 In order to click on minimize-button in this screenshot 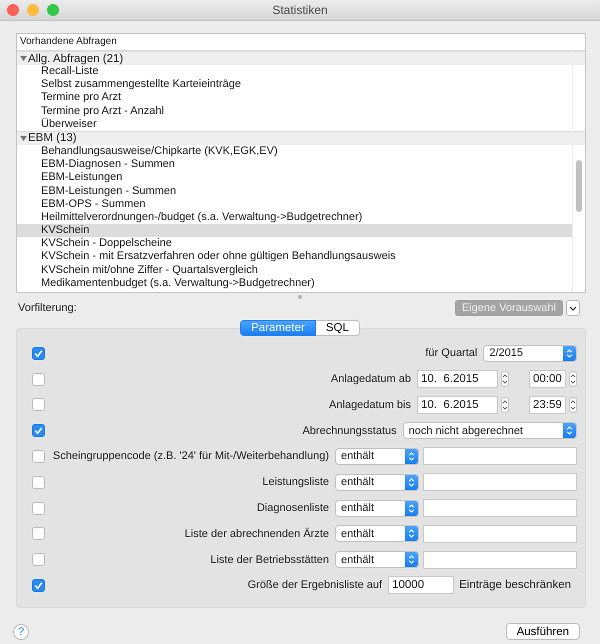, I will do `click(33, 10)`.